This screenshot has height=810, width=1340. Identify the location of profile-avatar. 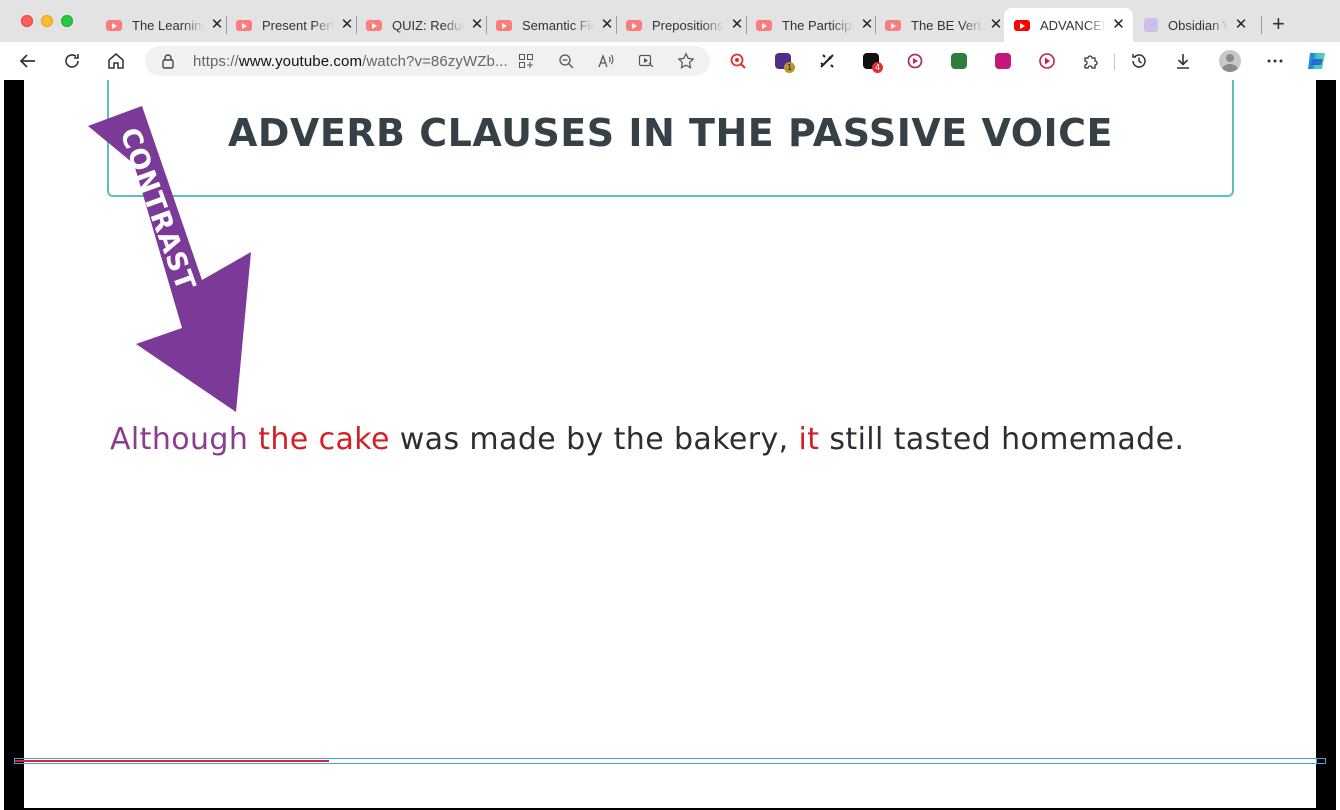
(1230, 61).